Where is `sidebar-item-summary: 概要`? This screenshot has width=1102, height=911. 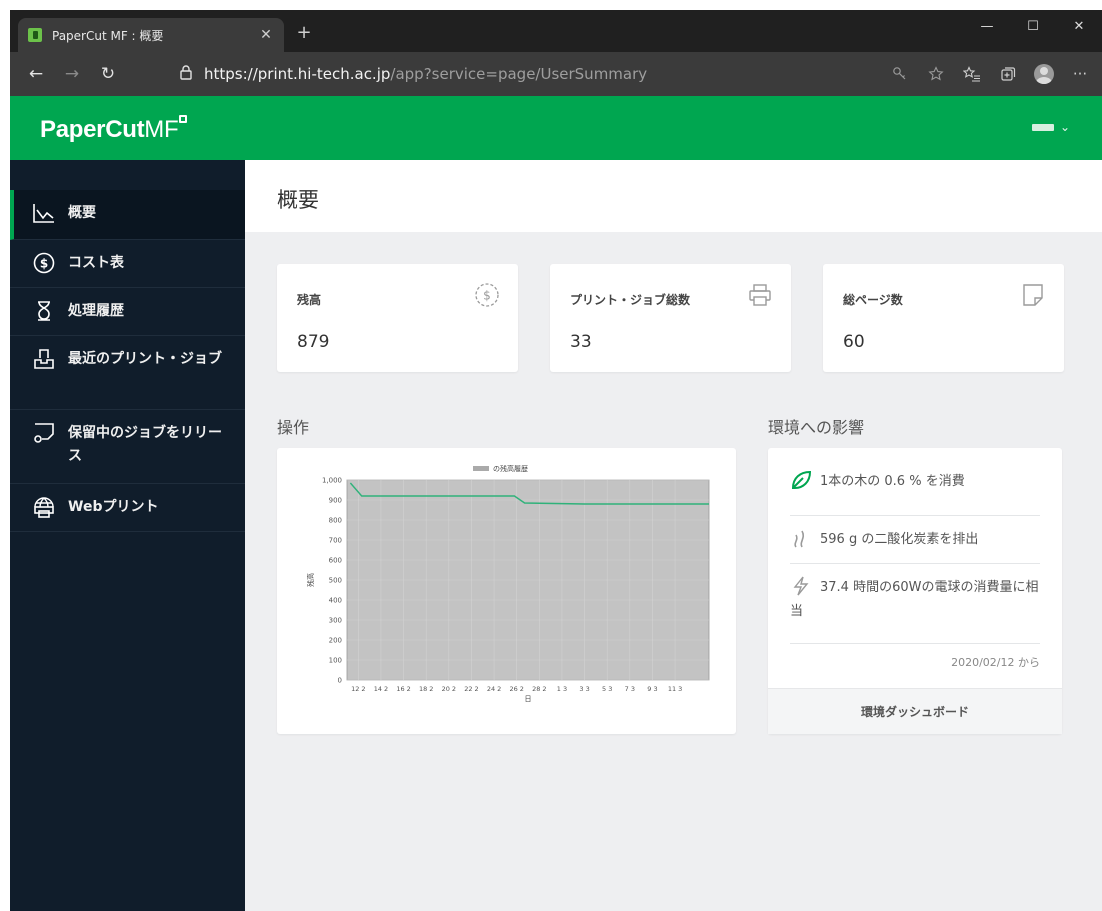 sidebar-item-summary: 概要 is located at coordinates (127, 215).